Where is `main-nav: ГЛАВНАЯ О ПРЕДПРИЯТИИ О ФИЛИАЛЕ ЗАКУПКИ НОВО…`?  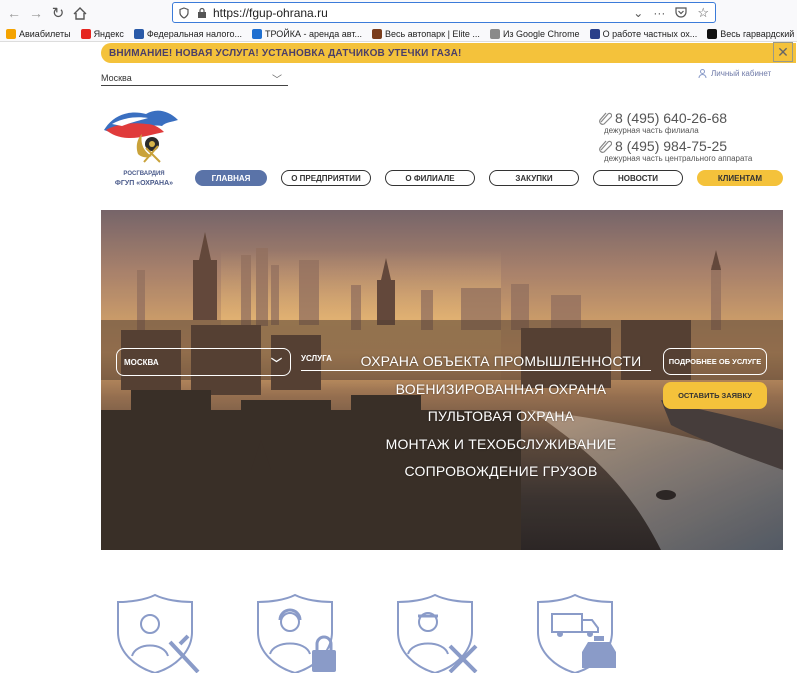 main-nav: ГЛАВНАЯ О ПРЕДПРИЯТИИ О ФИЛИАЛЕ ЗАКУПКИ НОВО… is located at coordinates (489, 178).